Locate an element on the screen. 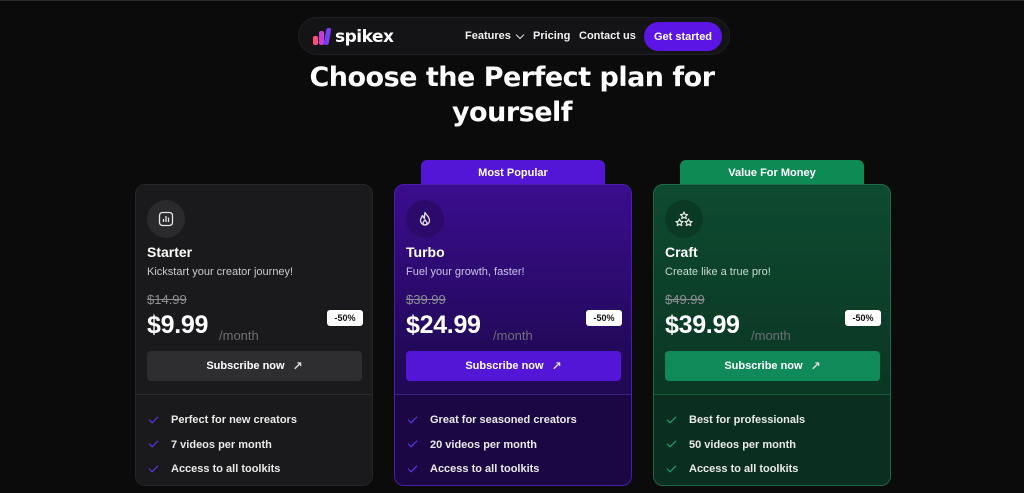 This screenshot has height=493, width=1024. nav-features: Features is located at coordinates (495, 36).